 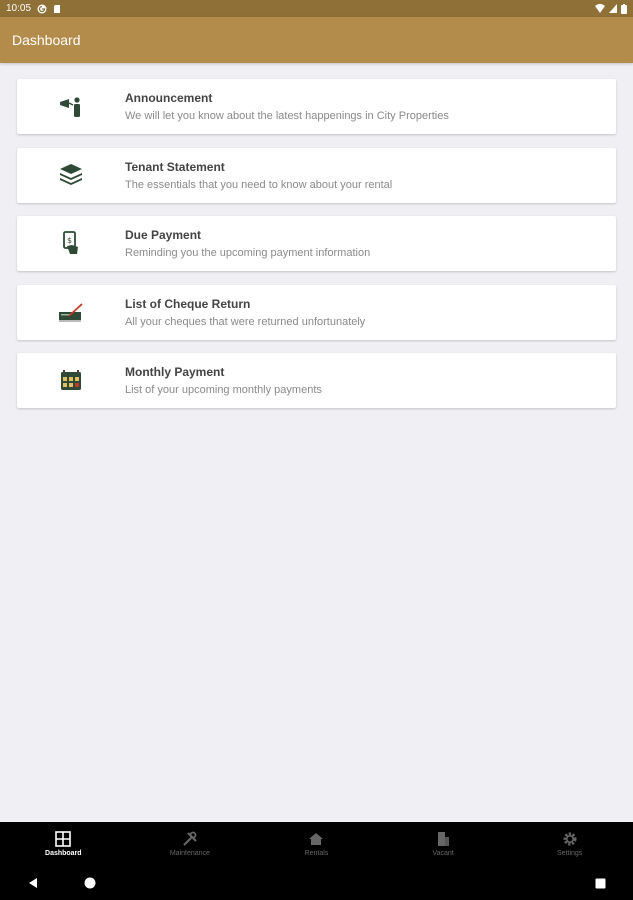 I want to click on menu-item-title: Monthly Payment, so click(x=175, y=372).